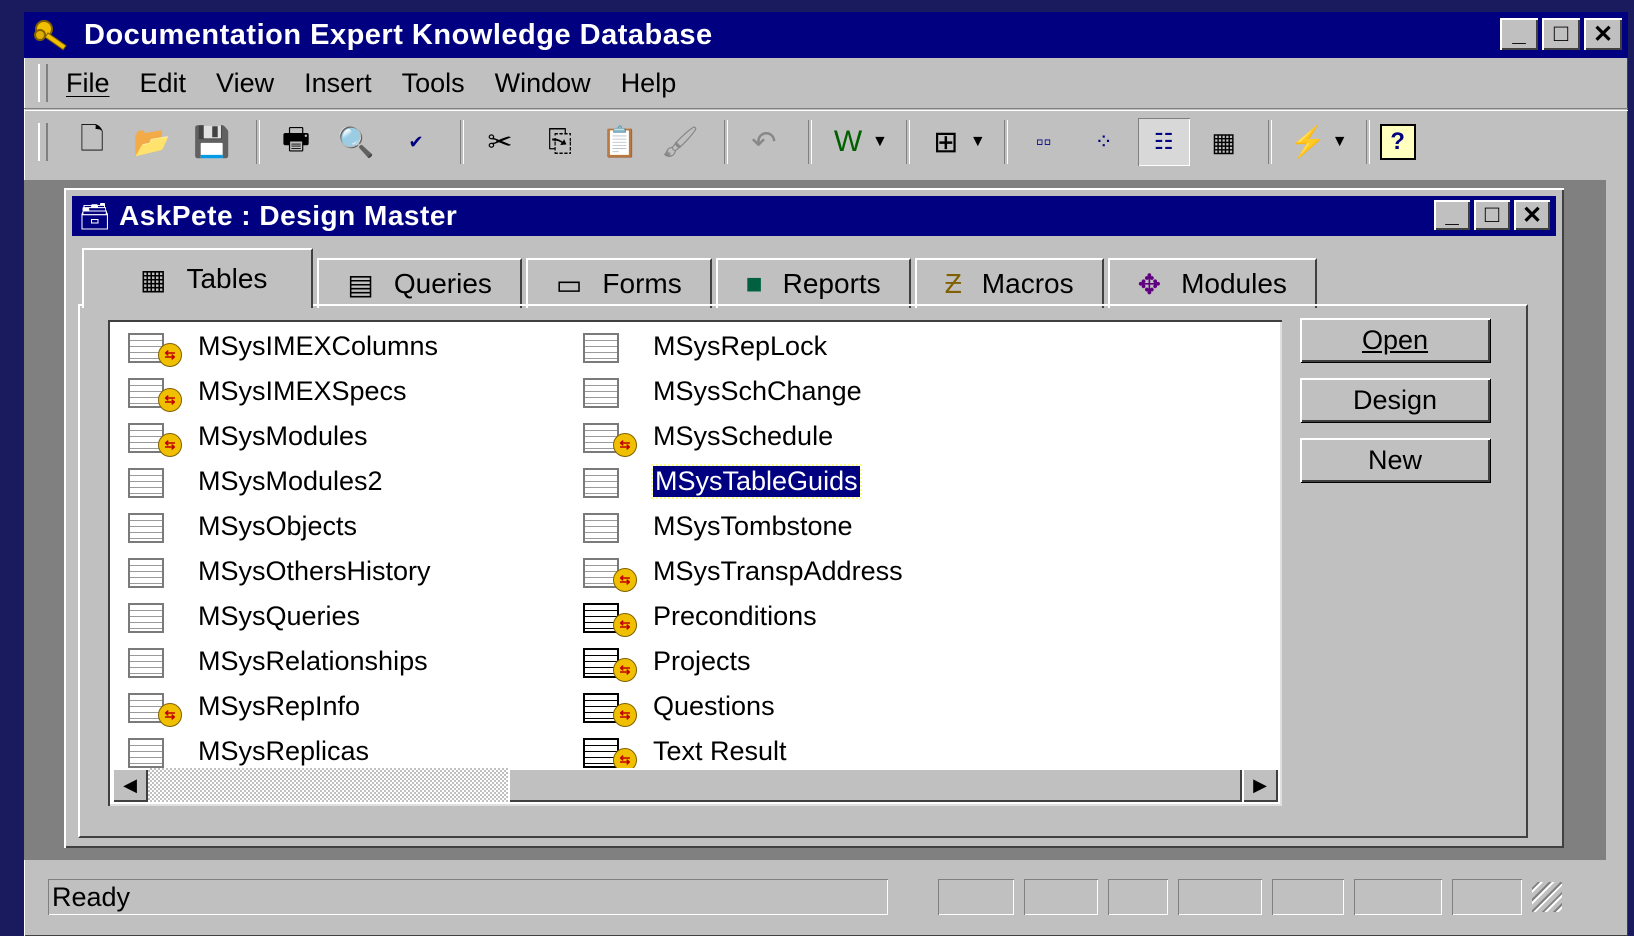 This screenshot has height=936, width=1634. Describe the element at coordinates (1395, 460) in the screenshot. I see `new-button: New` at that location.